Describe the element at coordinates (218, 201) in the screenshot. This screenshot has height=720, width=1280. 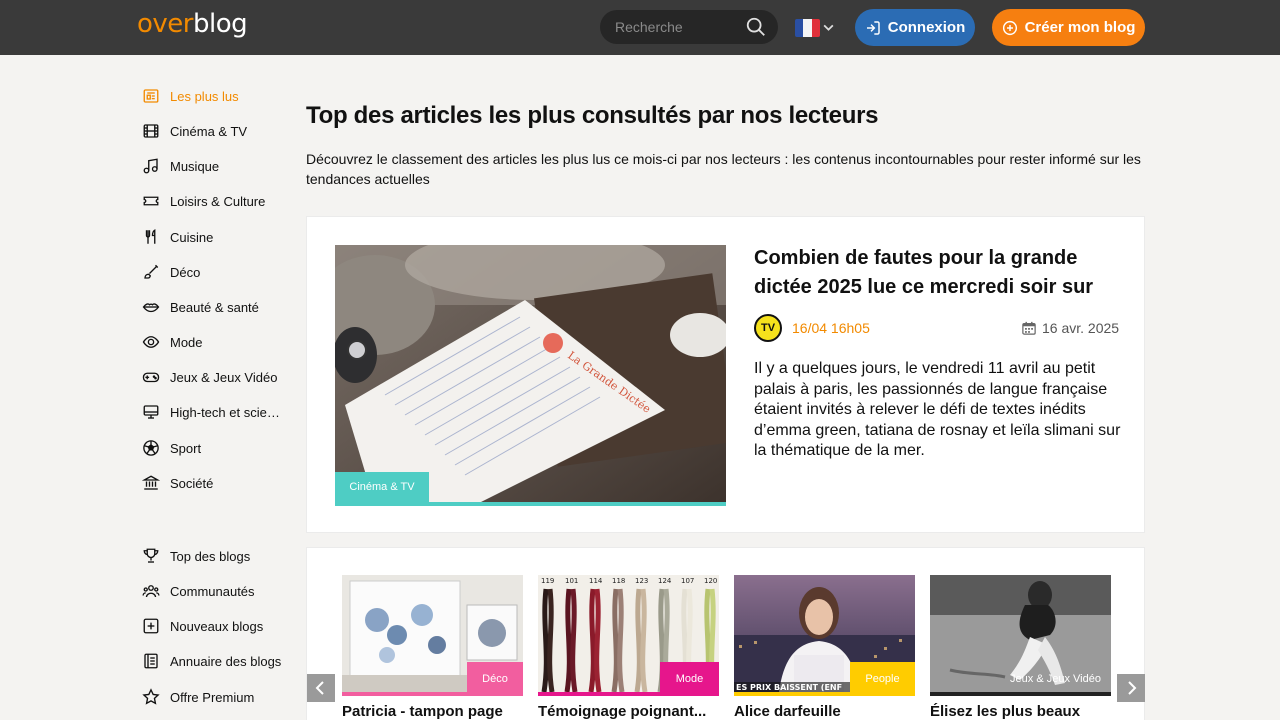
I see `sidebar-label: Loisirs & Culture` at that location.